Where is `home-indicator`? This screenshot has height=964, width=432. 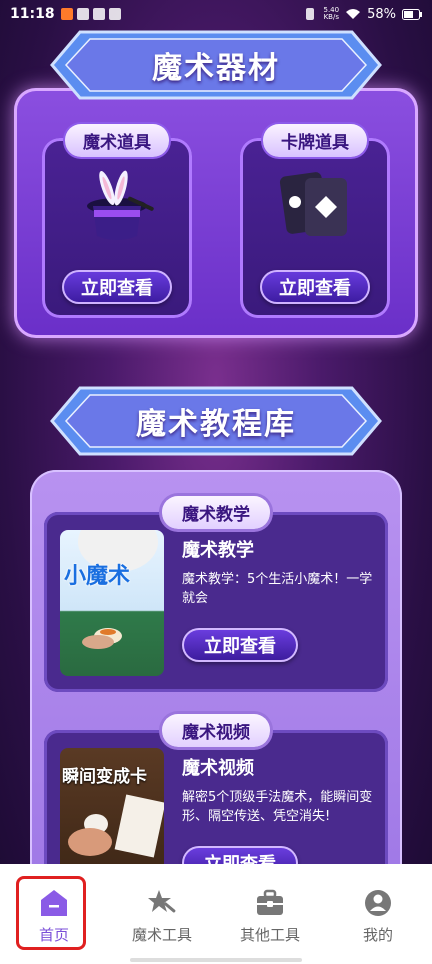
home-indicator is located at coordinates (216, 960).